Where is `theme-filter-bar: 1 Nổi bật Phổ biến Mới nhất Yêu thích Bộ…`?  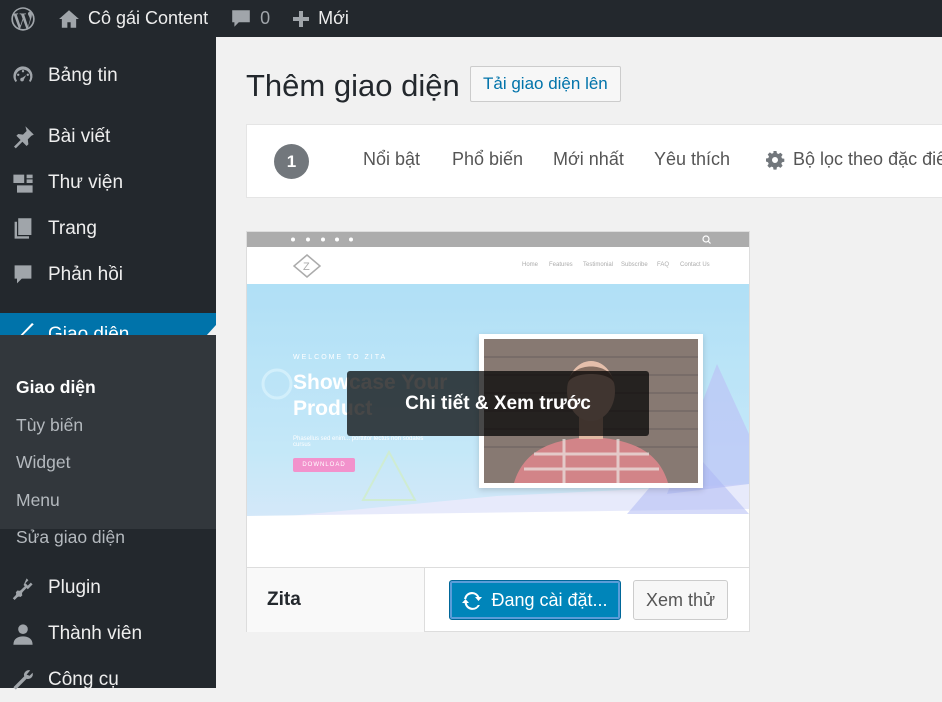
theme-filter-bar: 1 Nổi bật Phổ biến Mới nhất Yêu thích Bộ… is located at coordinates (594, 161).